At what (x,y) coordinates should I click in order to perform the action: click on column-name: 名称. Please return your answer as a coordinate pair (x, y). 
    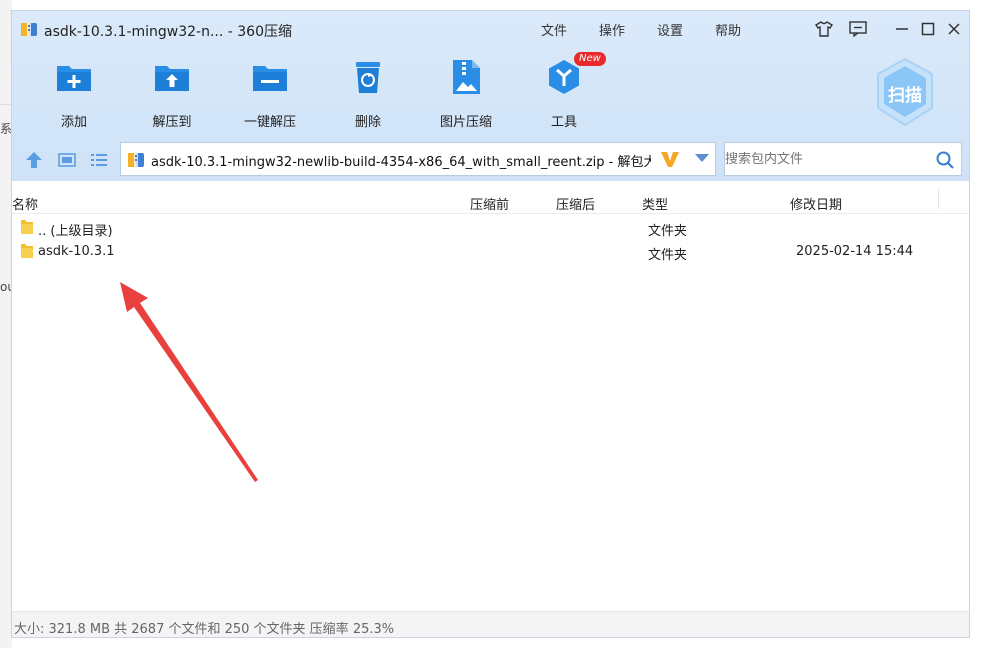
    Looking at the image, I should click on (25, 203).